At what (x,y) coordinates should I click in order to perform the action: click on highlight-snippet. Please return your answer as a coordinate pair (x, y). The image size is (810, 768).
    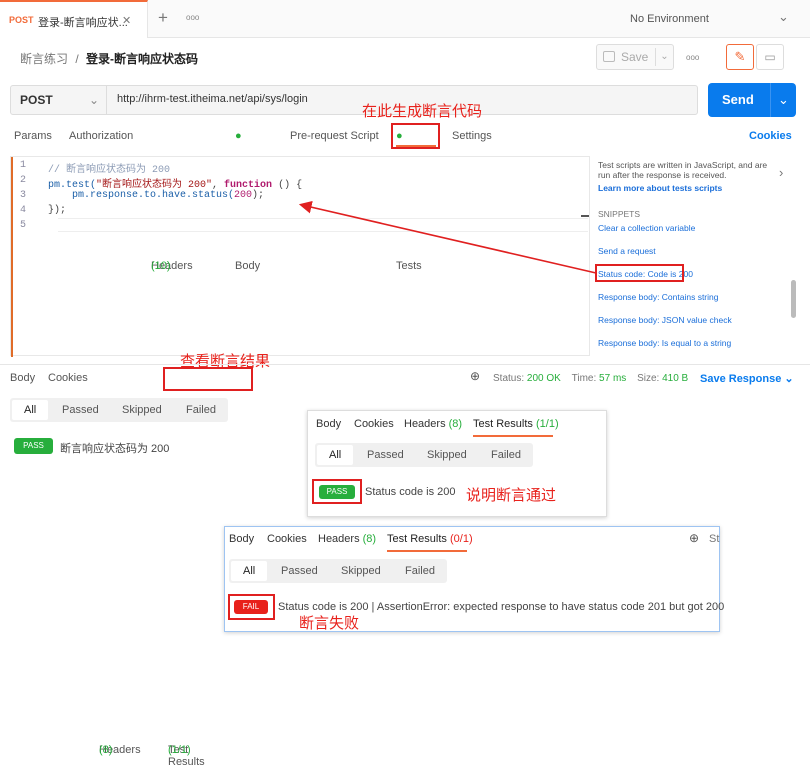
    Looking at the image, I should click on (639, 273).